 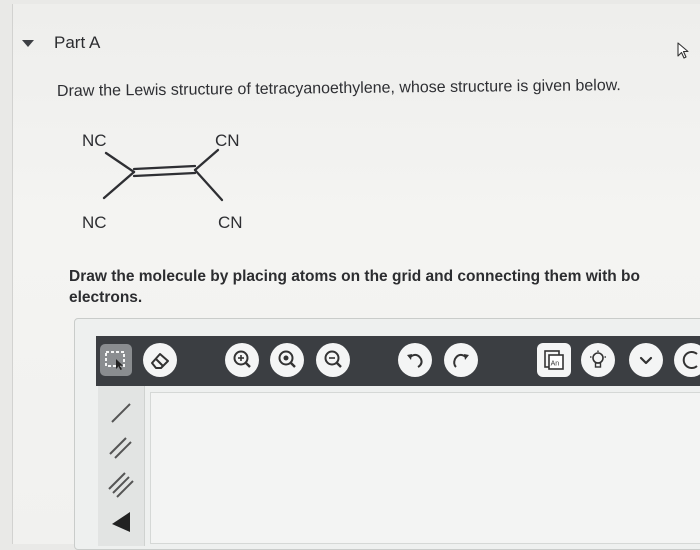 I want to click on chevron-down-icon, so click(x=646, y=360).